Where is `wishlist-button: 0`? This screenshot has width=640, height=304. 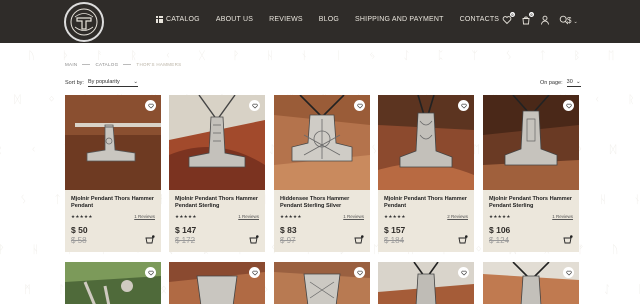 wishlist-button: 0 is located at coordinates (508, 18).